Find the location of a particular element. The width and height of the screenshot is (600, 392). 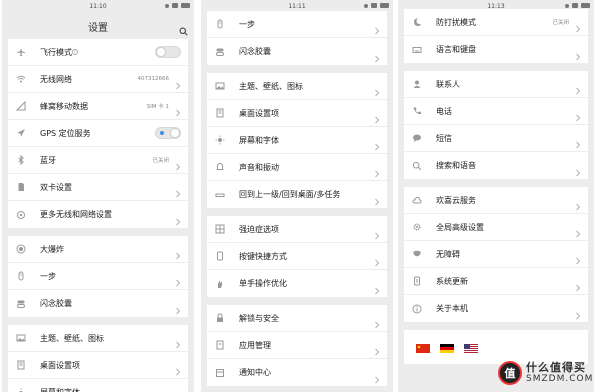

setting-row-9: 系统更新 is located at coordinates (496, 281).